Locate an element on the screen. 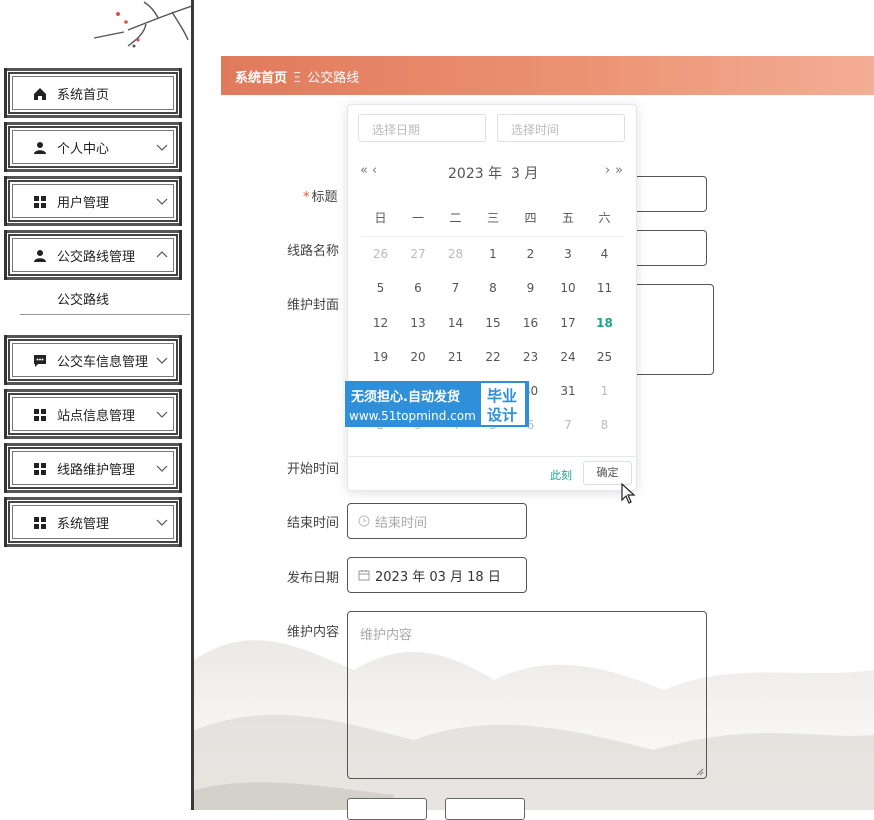 This screenshot has width=874, height=820. day-cell: 28 is located at coordinates (455, 254).